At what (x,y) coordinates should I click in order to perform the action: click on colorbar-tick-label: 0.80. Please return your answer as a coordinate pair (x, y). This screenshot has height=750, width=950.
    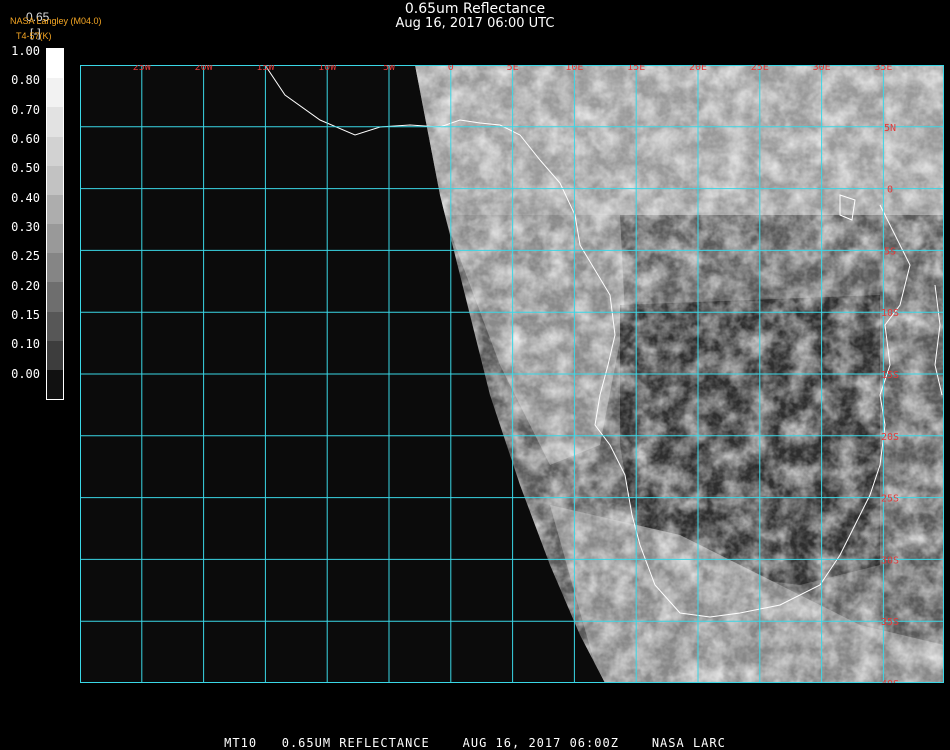
    Looking at the image, I should click on (25, 80).